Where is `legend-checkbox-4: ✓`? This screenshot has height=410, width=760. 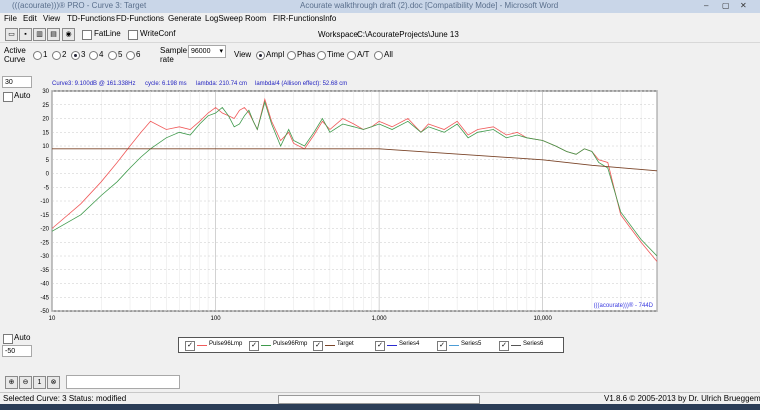 legend-checkbox-4: ✓ is located at coordinates (380, 346).